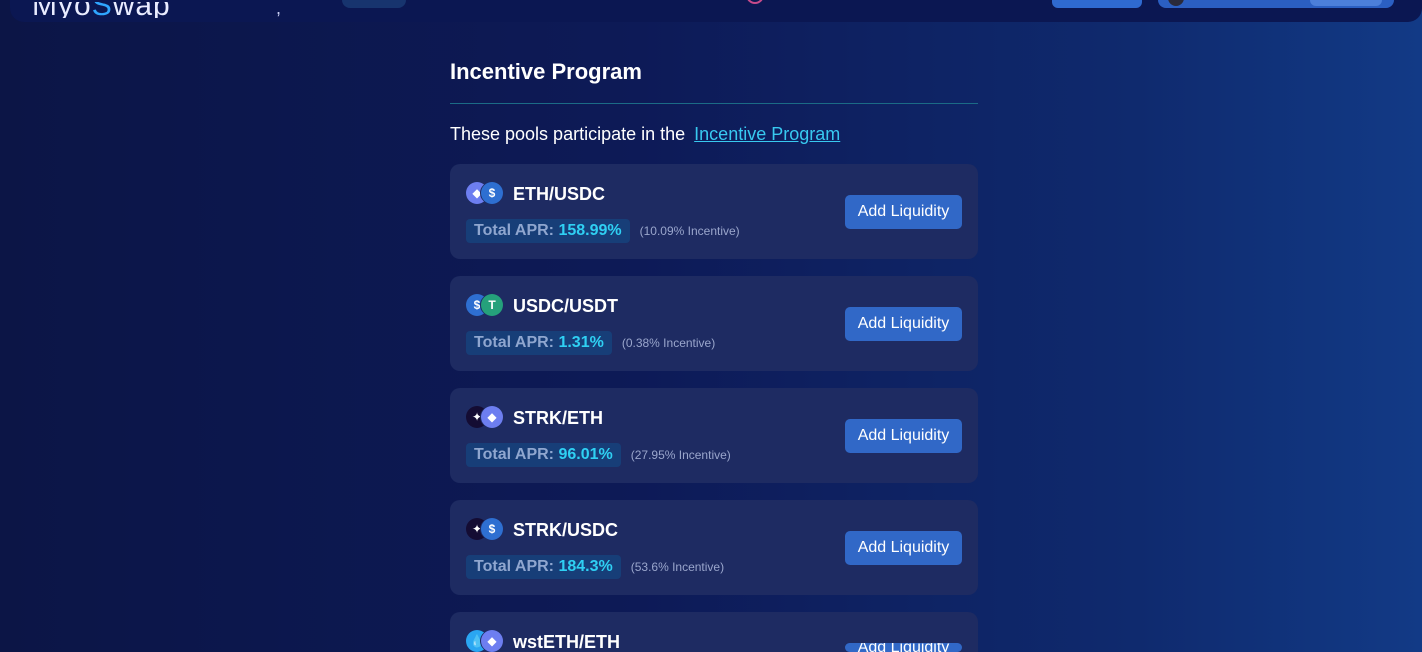  What do you see at coordinates (680, 455) in the screenshot?
I see `incentive-apr: (27.95% Incentive)` at bounding box center [680, 455].